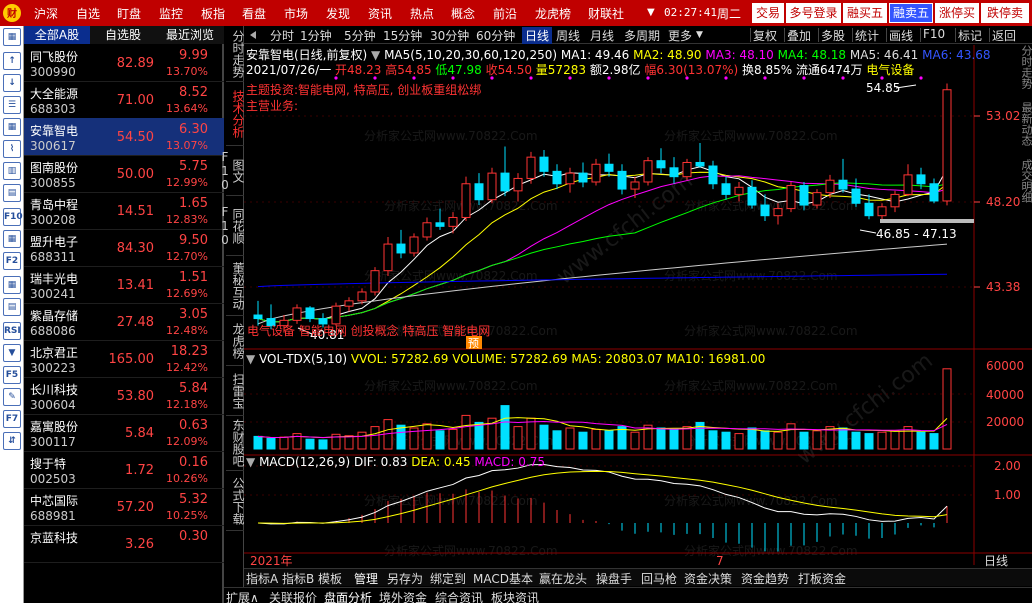  I want to click on vol-dropdown-icon: ▼, so click(250, 359).